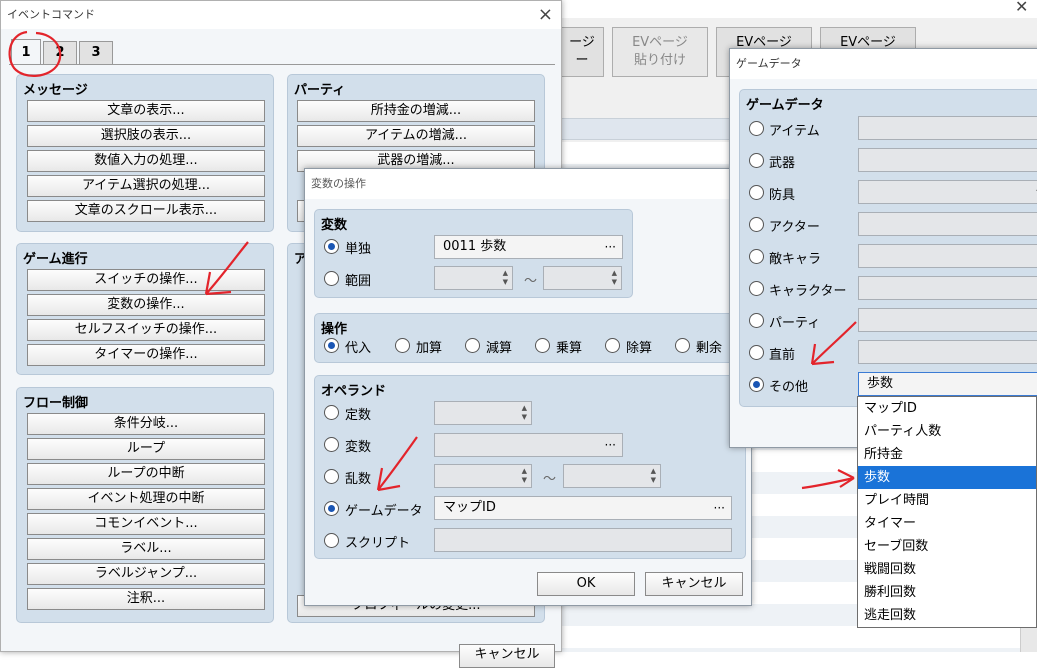 The height and width of the screenshot is (668, 1037). I want to click on gamedata-option-combo: ···, so click(947, 192).